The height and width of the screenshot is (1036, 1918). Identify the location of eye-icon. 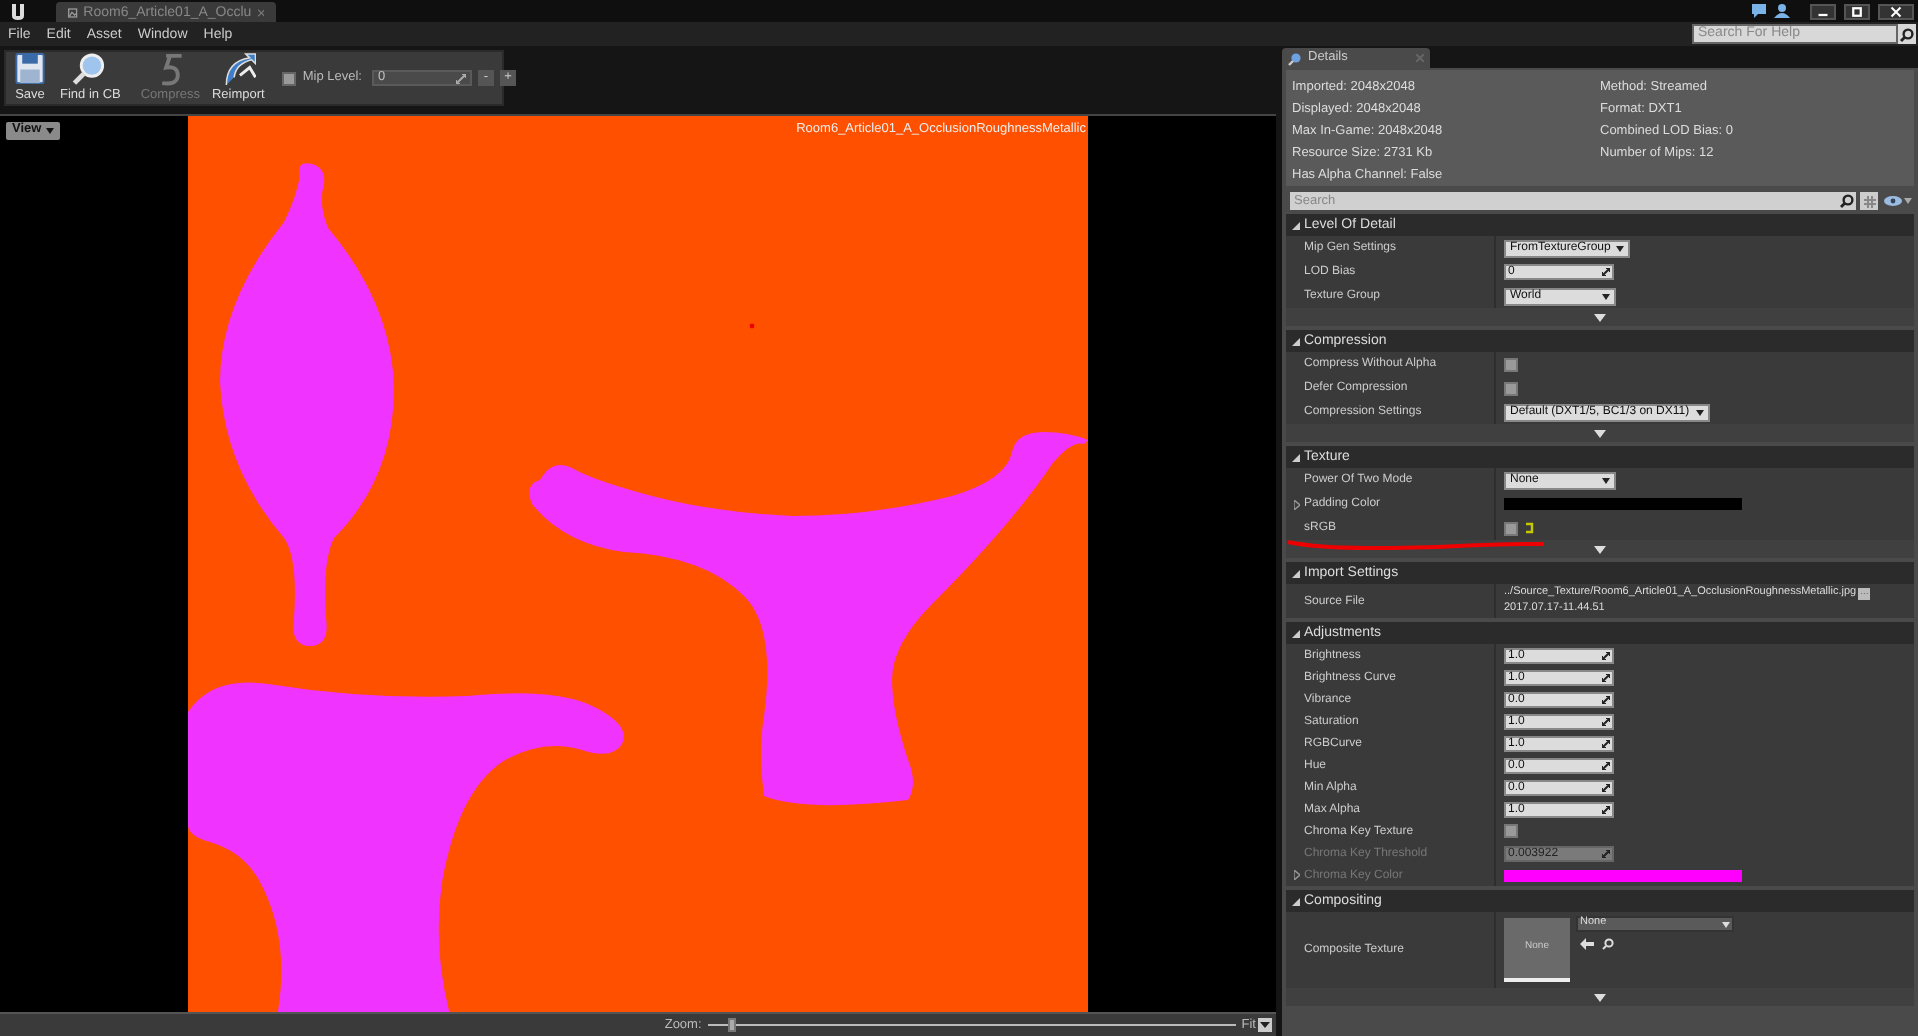
(1893, 201).